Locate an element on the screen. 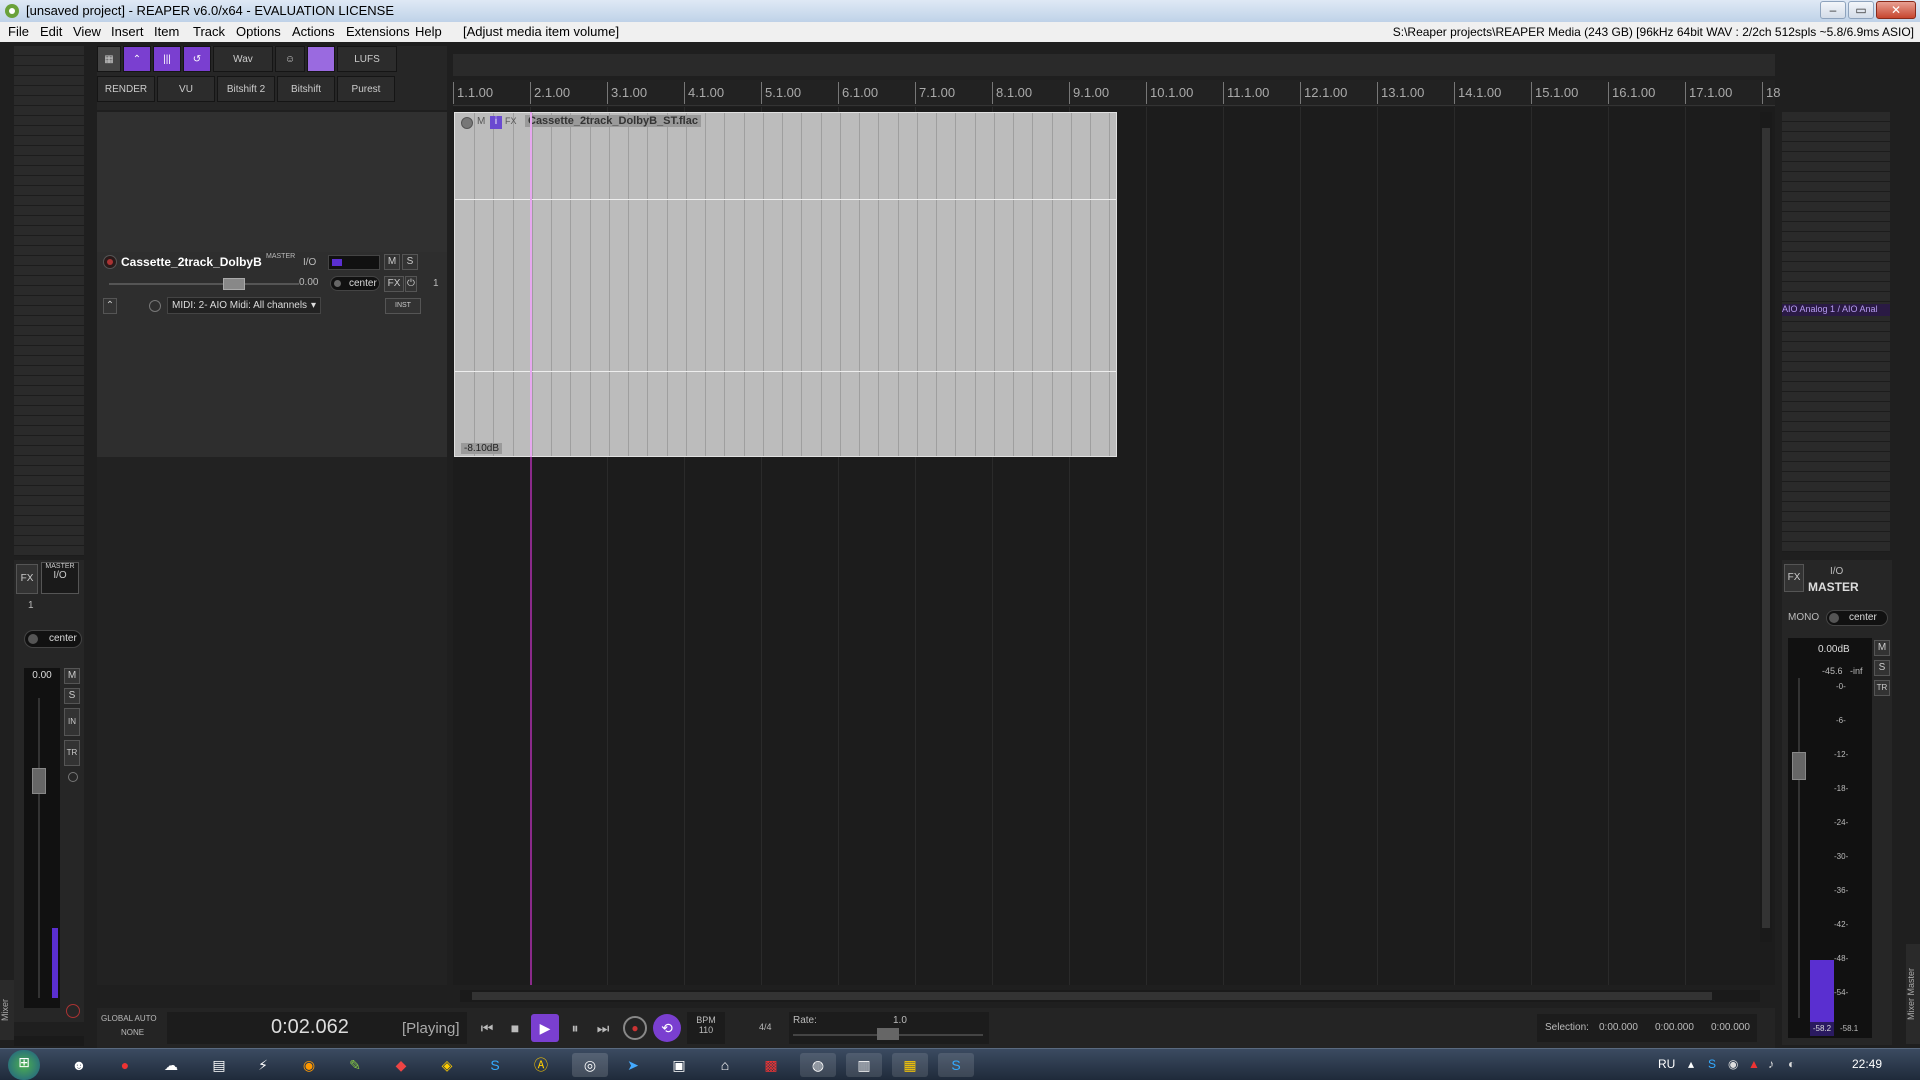 The image size is (1920, 1080). repeat-icon: ⟲ is located at coordinates (667, 1028).